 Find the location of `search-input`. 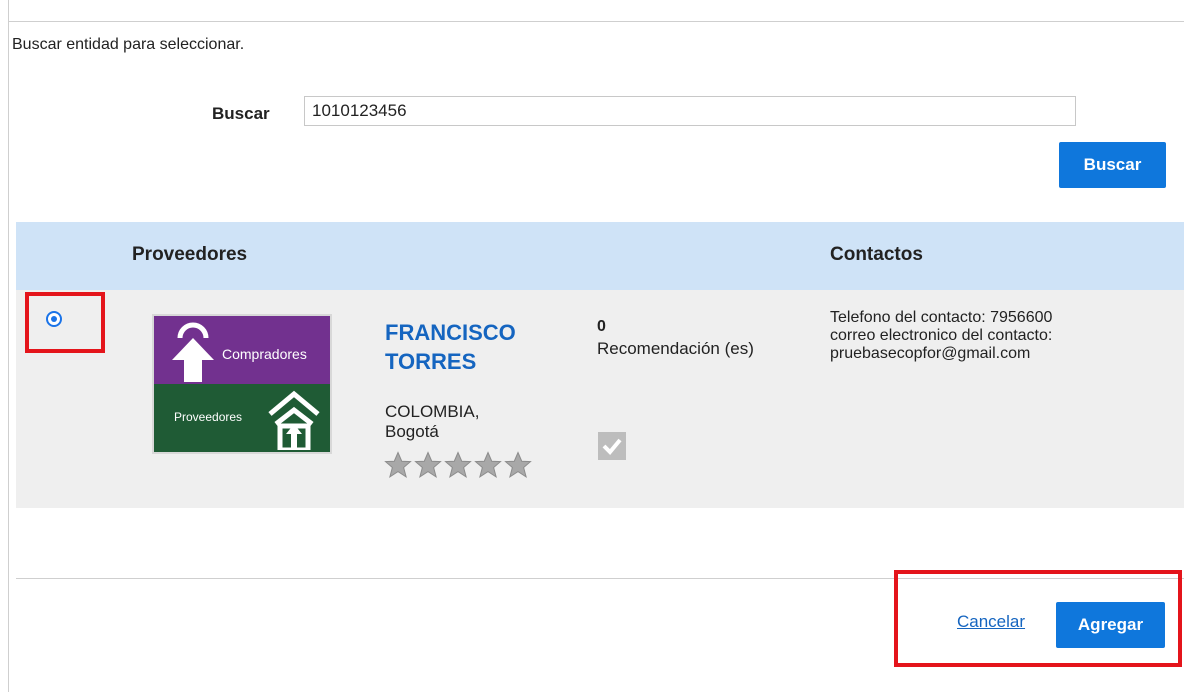

search-input is located at coordinates (690, 111).